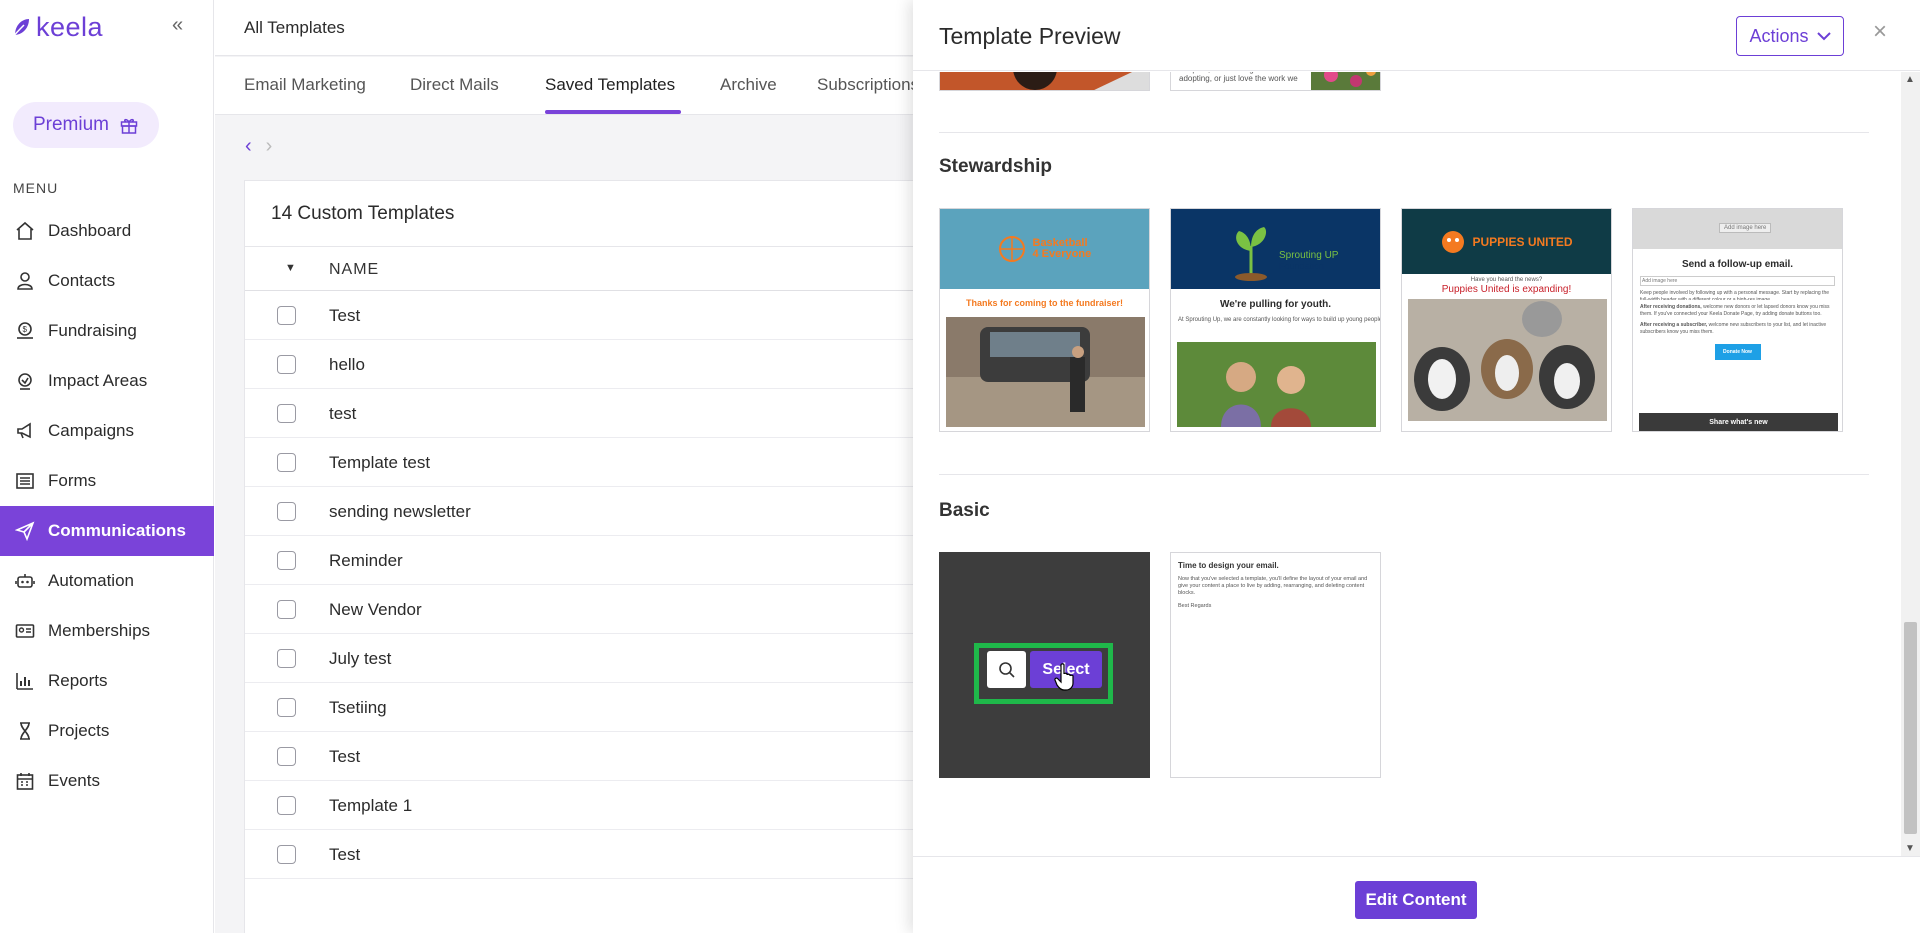 This screenshot has width=1920, height=933. Describe the element at coordinates (1064, 677) in the screenshot. I see `hand-cursor-icon` at that location.